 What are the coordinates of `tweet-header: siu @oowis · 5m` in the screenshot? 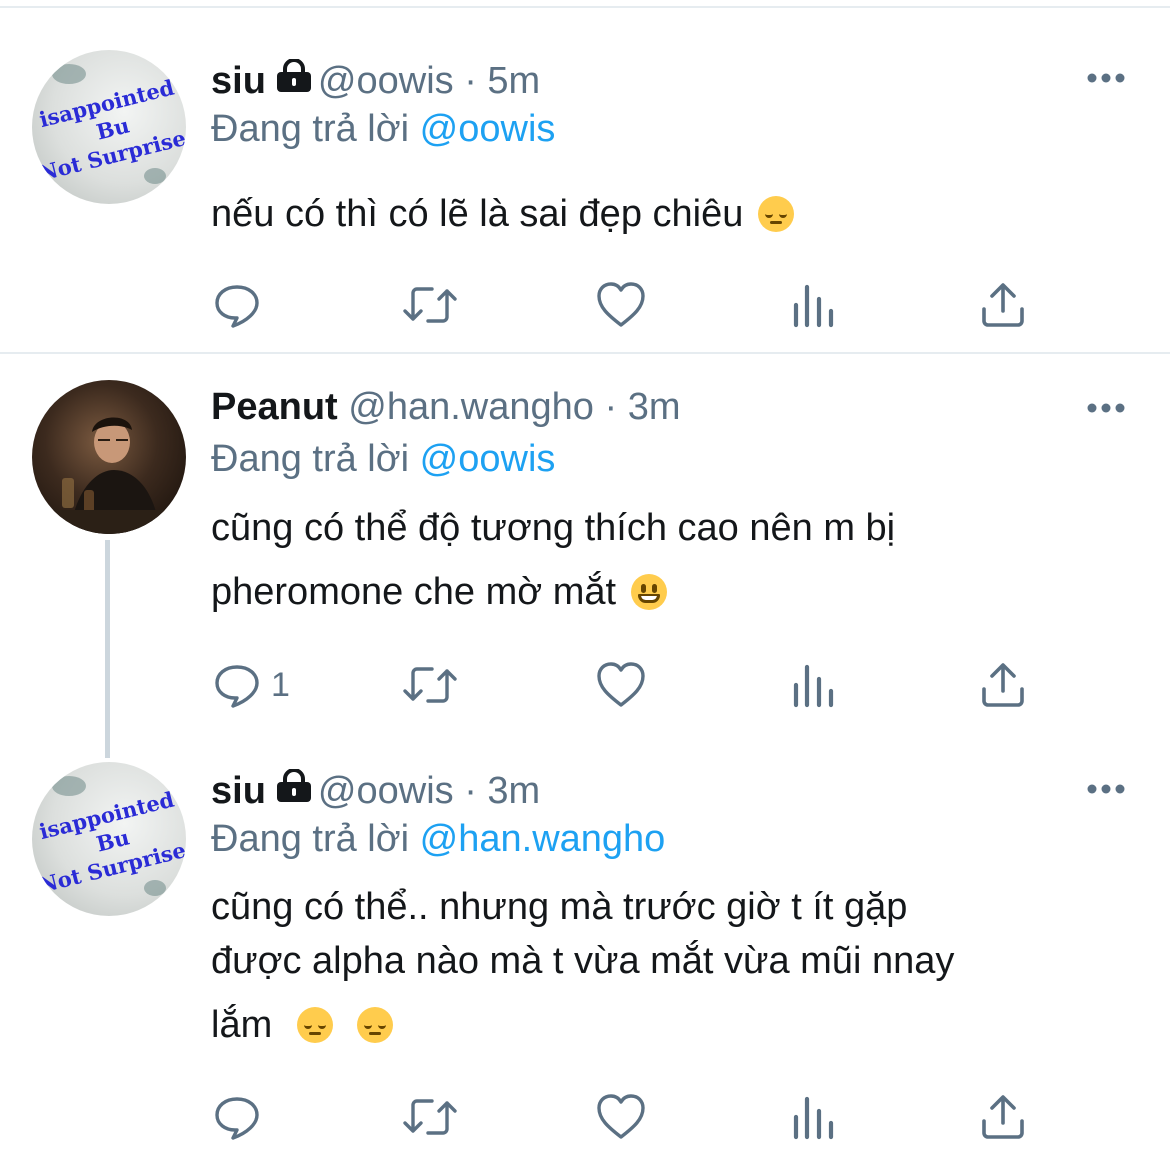 It's located at (375, 83).